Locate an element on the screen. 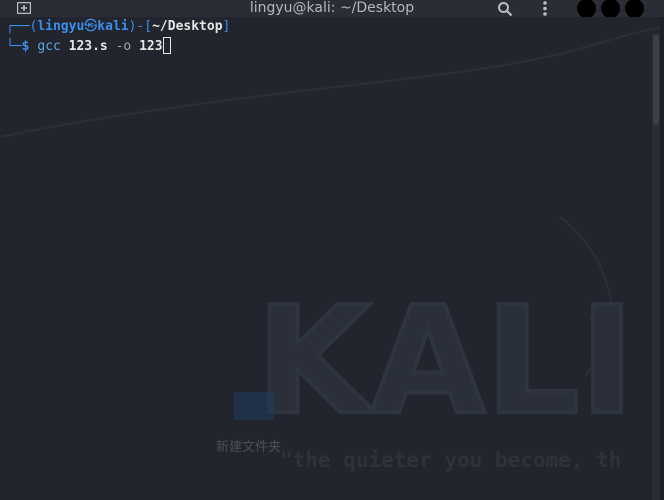 The height and width of the screenshot is (500, 664). prompt-user: lingyu is located at coordinates (61, 26).